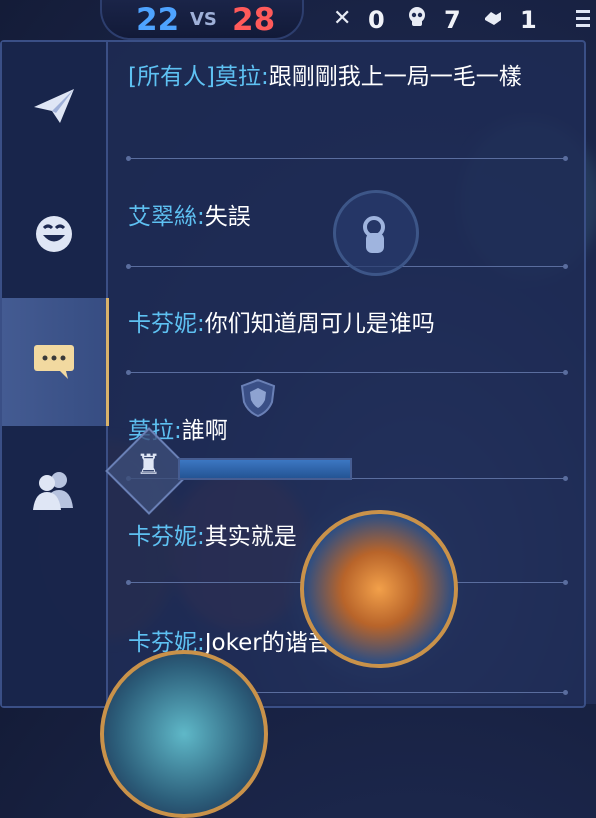  I want to click on hp-bar-fill, so click(265, 469).